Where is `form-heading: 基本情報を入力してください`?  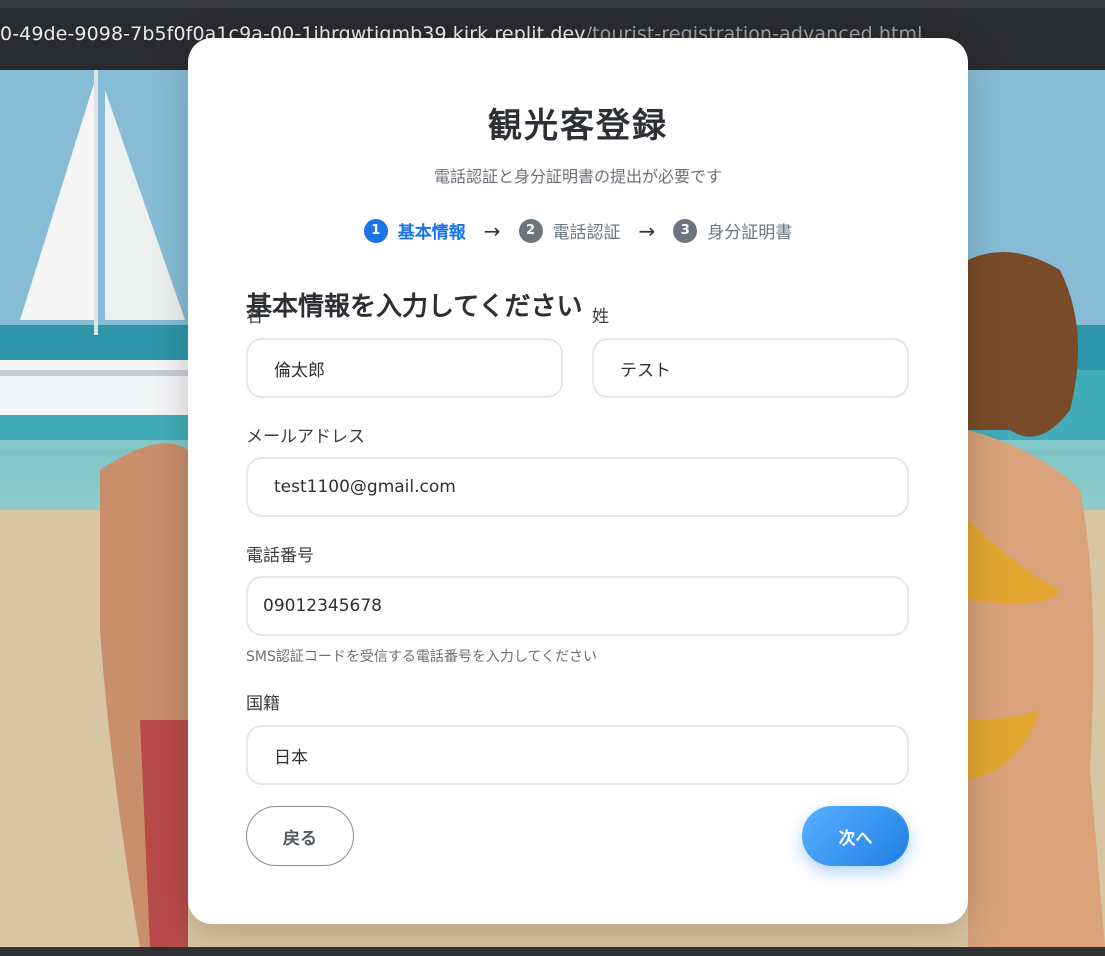
form-heading: 基本情報を入力してください is located at coordinates (414, 307).